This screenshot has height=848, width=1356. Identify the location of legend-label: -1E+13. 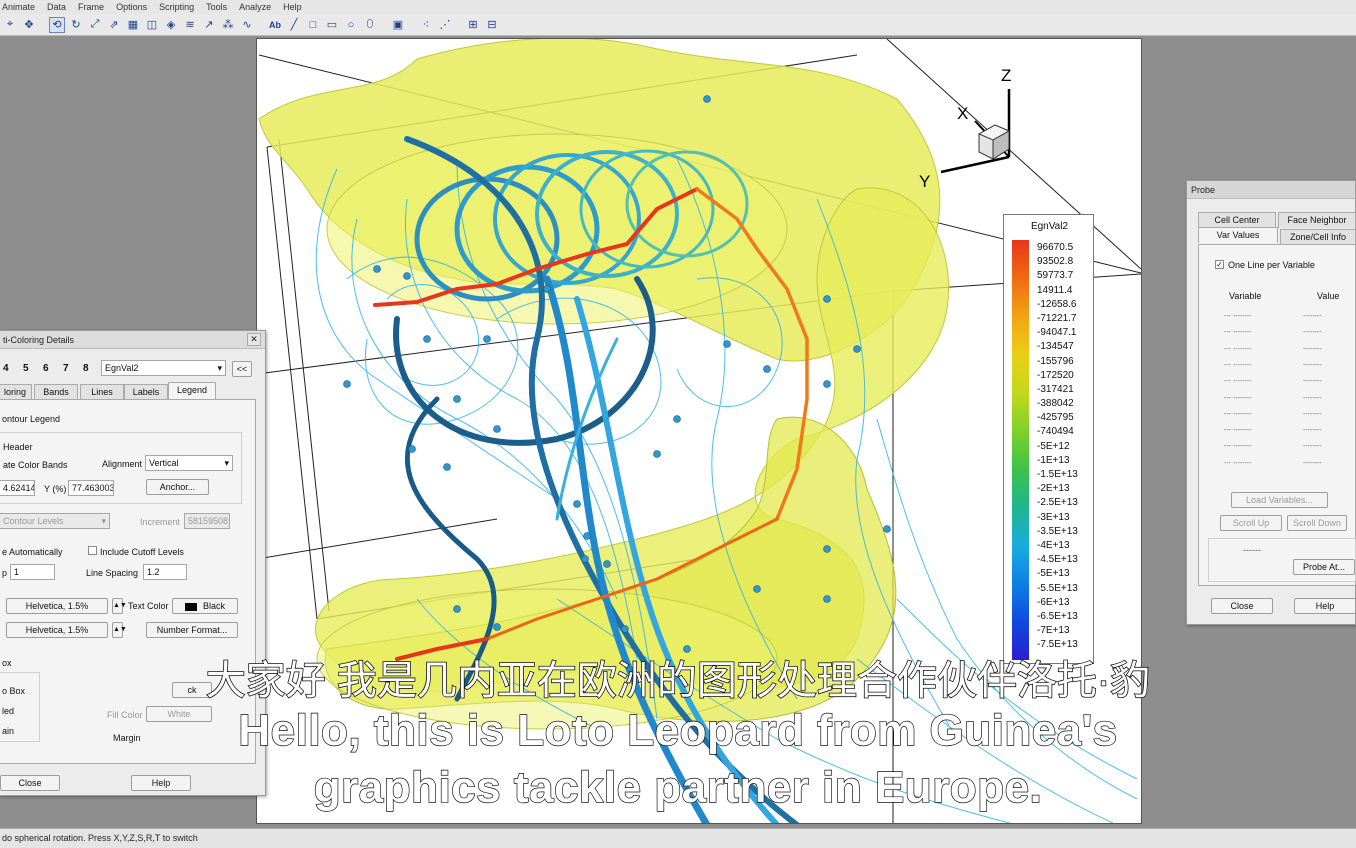
(1053, 460).